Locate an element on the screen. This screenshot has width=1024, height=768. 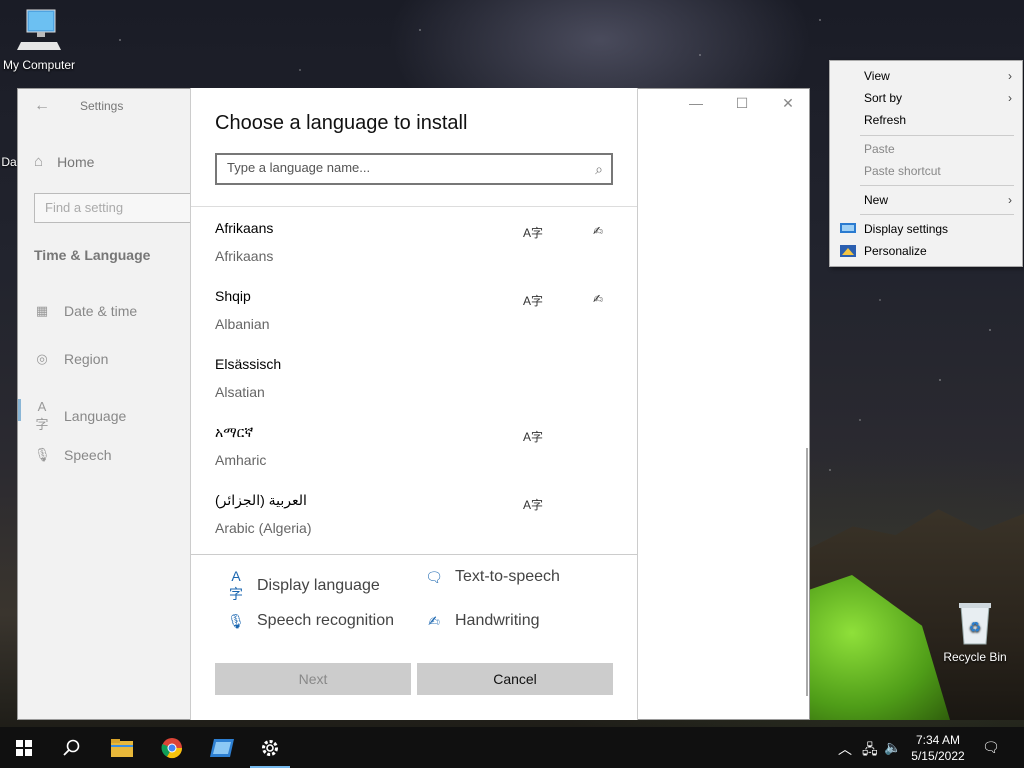
list-item: Afrikaans Afrikaans A字 ✍ is located at coordinates (414, 242).